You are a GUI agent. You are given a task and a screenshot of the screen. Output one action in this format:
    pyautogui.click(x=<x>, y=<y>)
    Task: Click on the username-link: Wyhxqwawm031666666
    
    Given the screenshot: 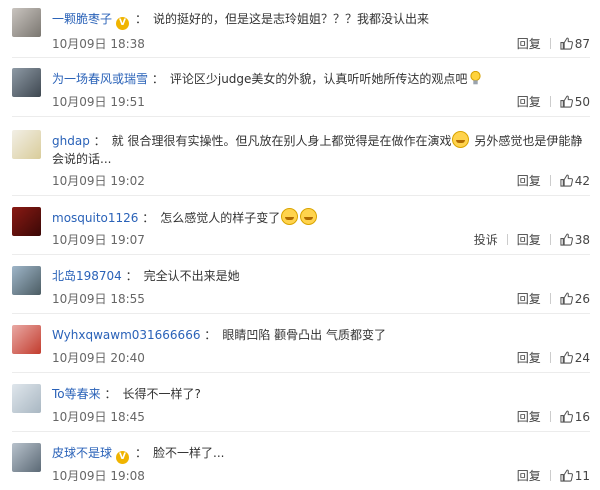 What is the action you would take?
    pyautogui.click(x=126, y=335)
    